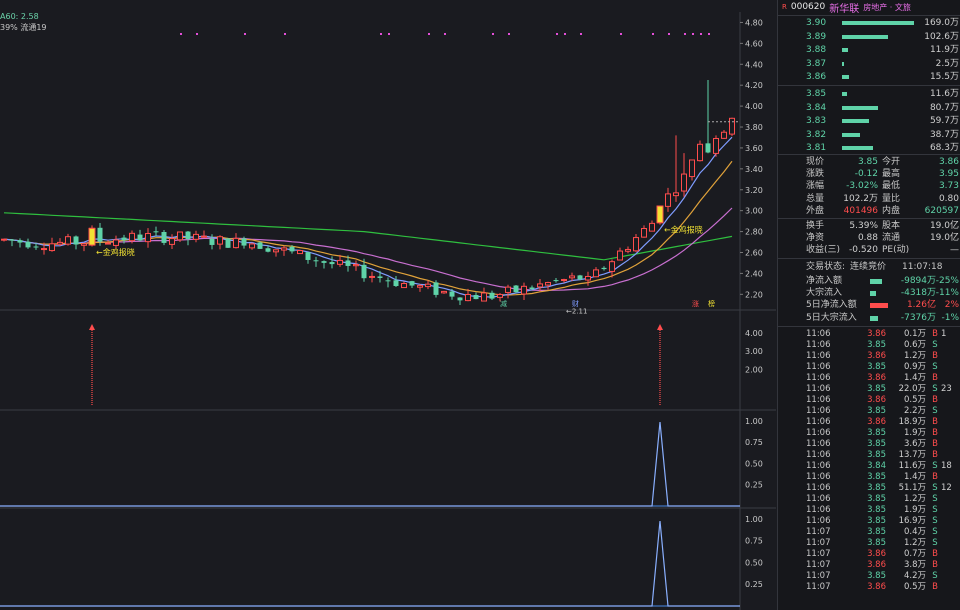  What do you see at coordinates (754, 64) in the screenshot?
I see `y-tick-label: 4.40` at bounding box center [754, 64].